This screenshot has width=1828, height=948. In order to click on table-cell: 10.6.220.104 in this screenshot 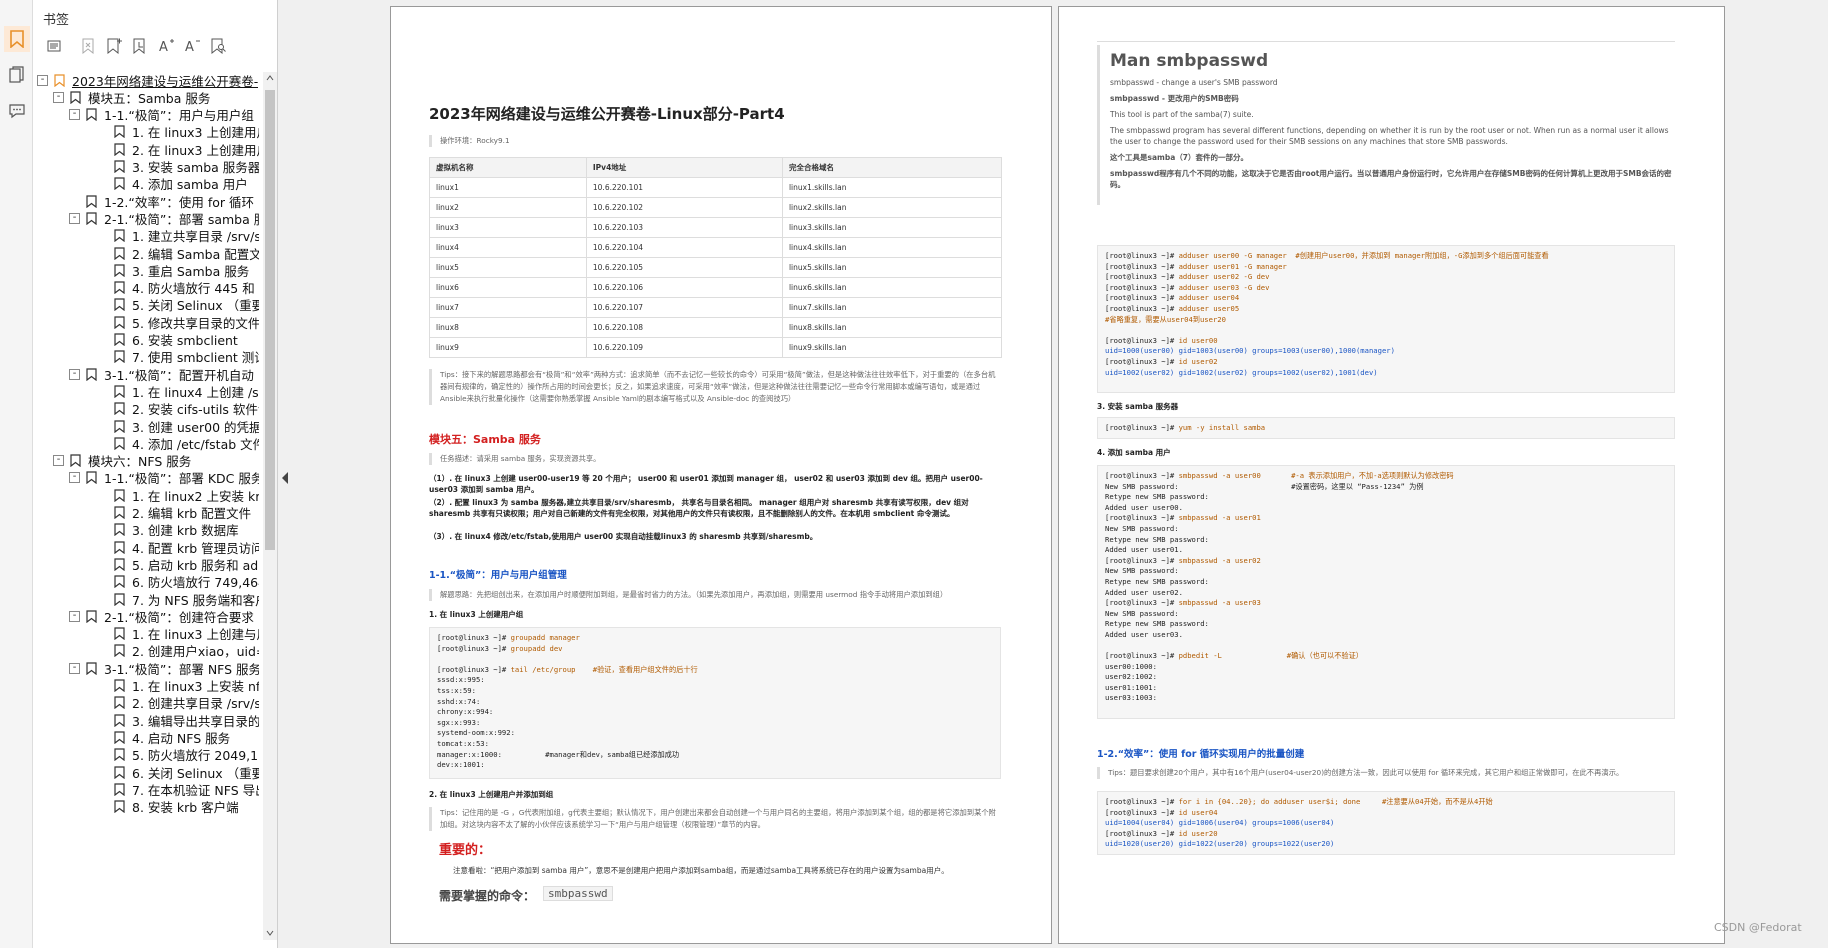, I will do `click(684, 247)`.